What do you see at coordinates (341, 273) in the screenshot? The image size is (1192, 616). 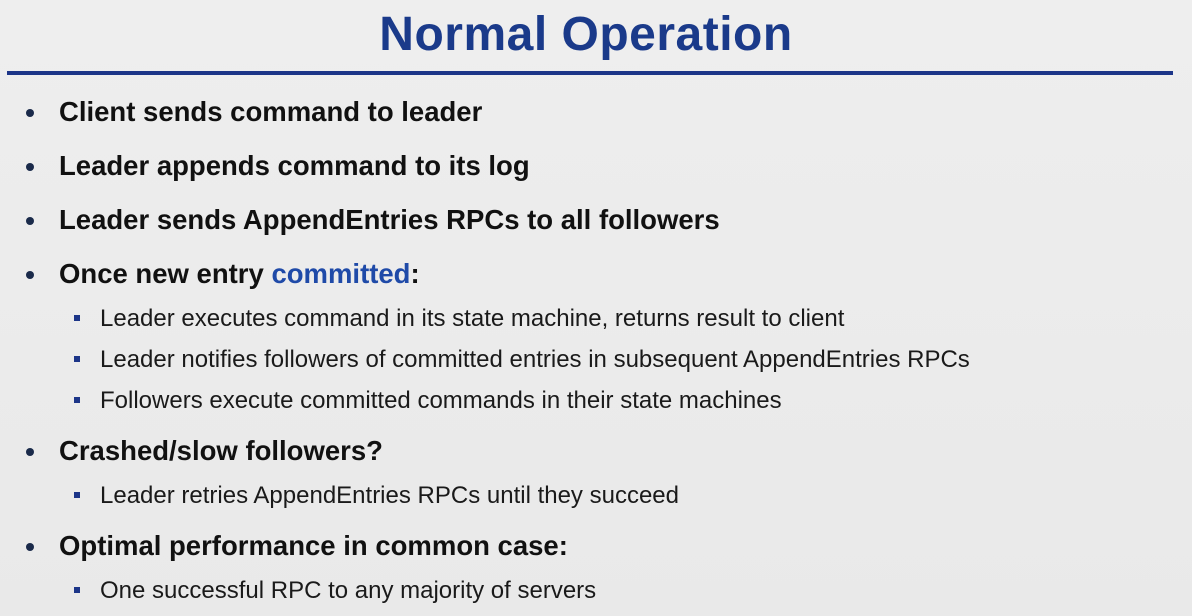 I see `committed-highlight: committed` at bounding box center [341, 273].